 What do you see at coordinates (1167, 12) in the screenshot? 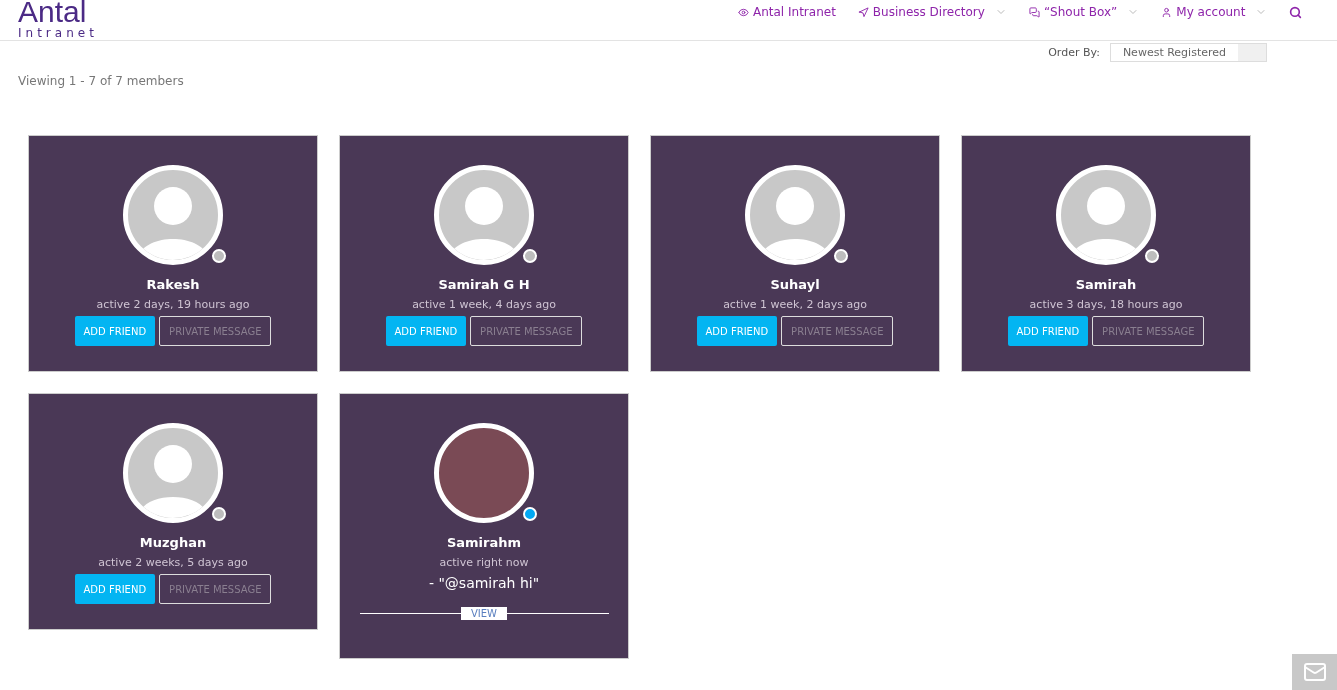
I see `user-icon` at bounding box center [1167, 12].